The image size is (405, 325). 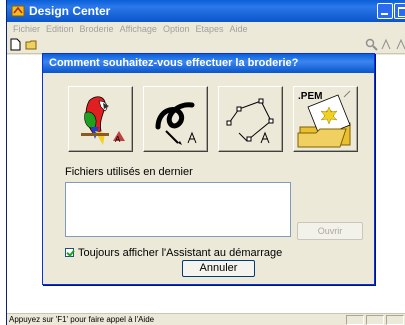 I want to click on image-mode-button: A, so click(x=100, y=119).